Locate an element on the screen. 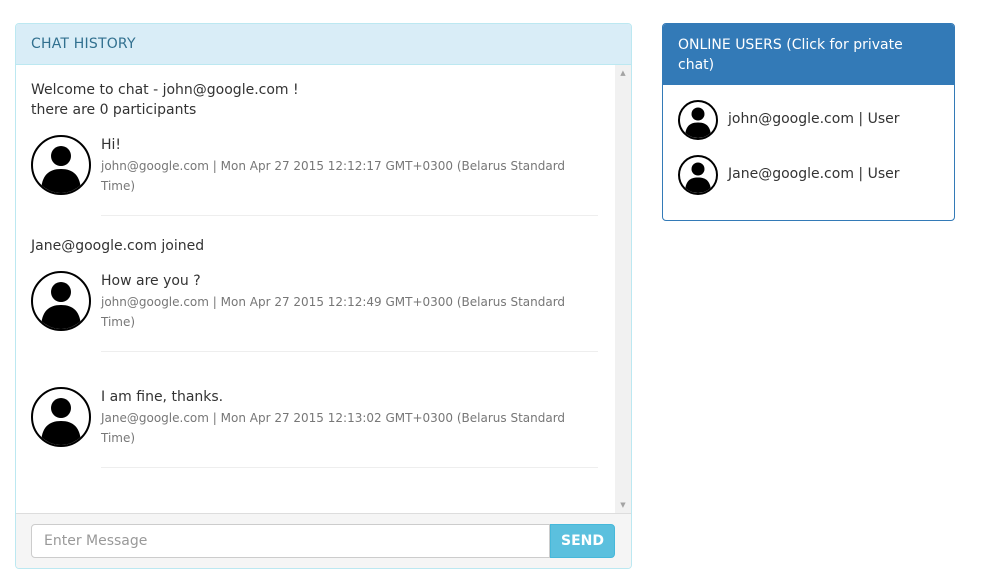  chat-history-heading: CHAT HISTORY is located at coordinates (323, 44).